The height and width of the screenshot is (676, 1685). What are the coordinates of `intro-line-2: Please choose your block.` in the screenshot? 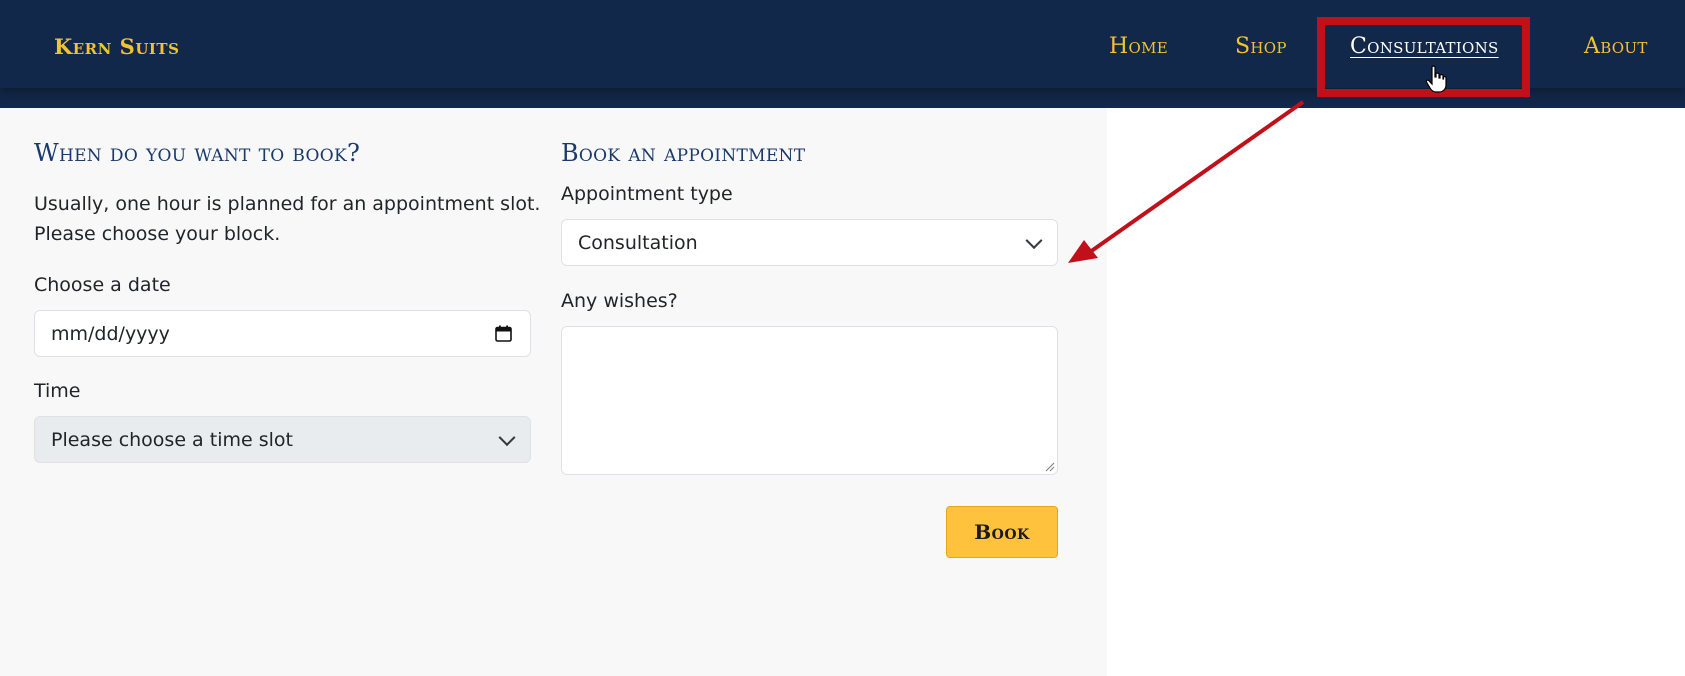 It's located at (157, 234).